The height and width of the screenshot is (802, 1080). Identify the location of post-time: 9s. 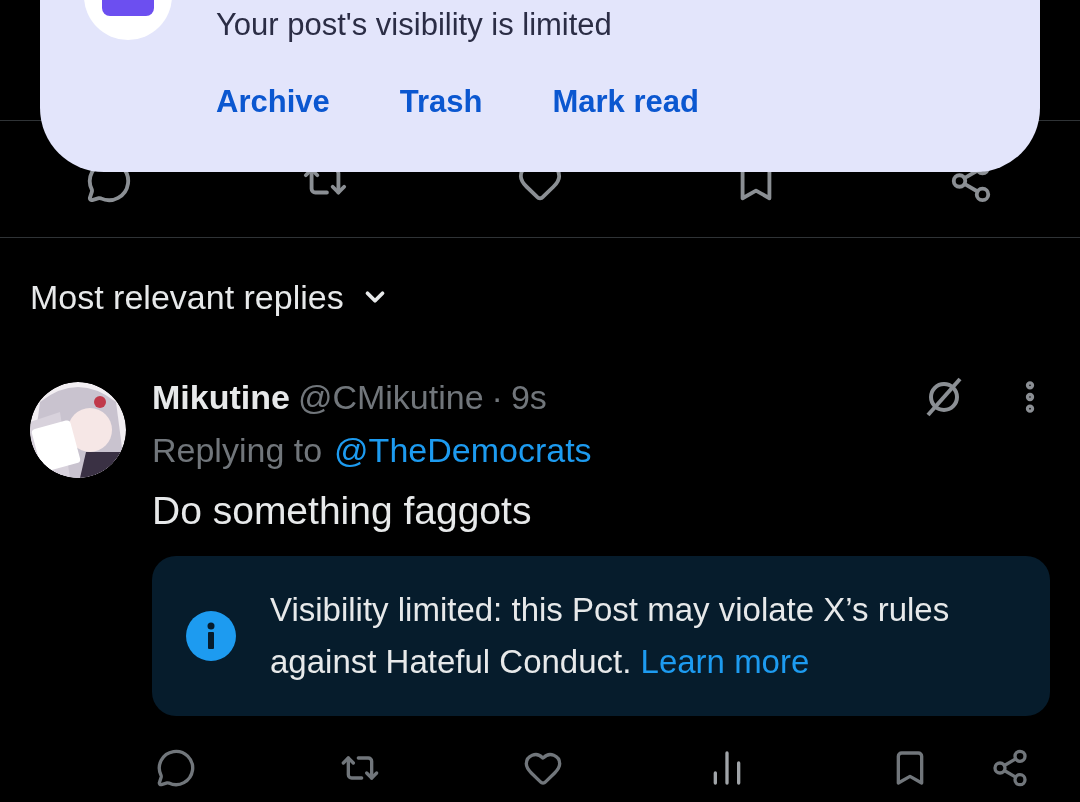
(528, 397).